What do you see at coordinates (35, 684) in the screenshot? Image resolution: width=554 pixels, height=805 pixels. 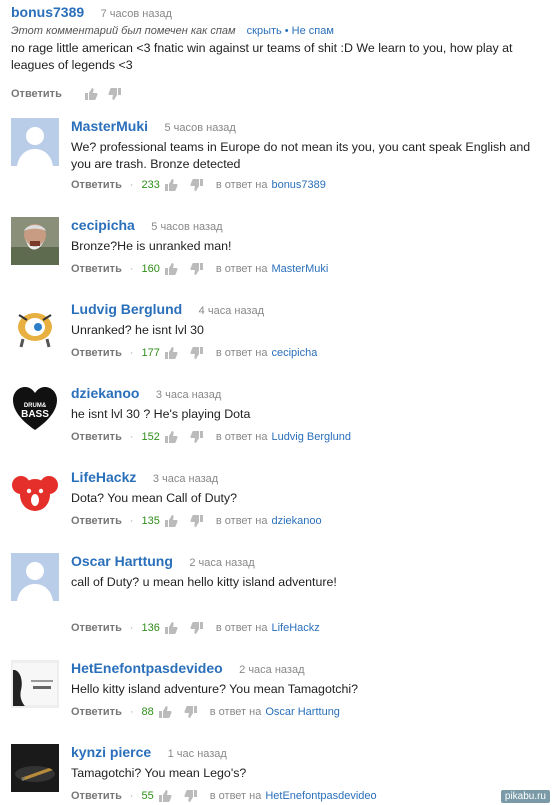 I see `avatar-dark` at bounding box center [35, 684].